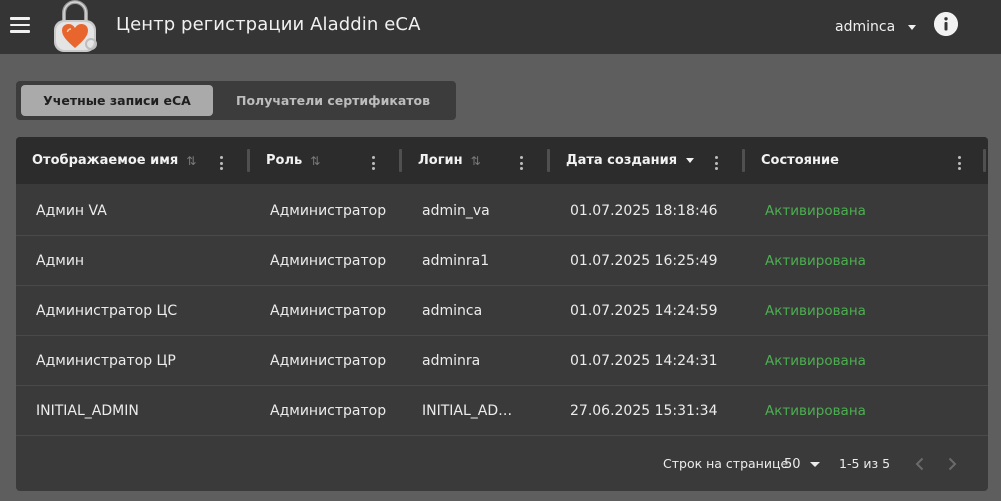  I want to click on cell-created-date: 01.07.2025 14:24:59, so click(644, 311).